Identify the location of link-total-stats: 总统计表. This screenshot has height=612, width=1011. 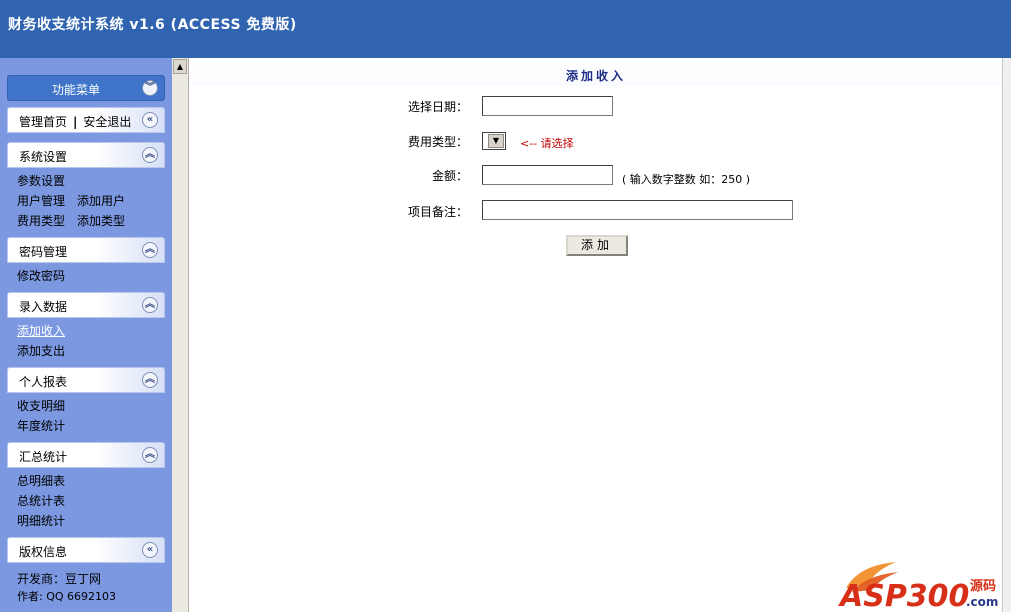
(41, 501).